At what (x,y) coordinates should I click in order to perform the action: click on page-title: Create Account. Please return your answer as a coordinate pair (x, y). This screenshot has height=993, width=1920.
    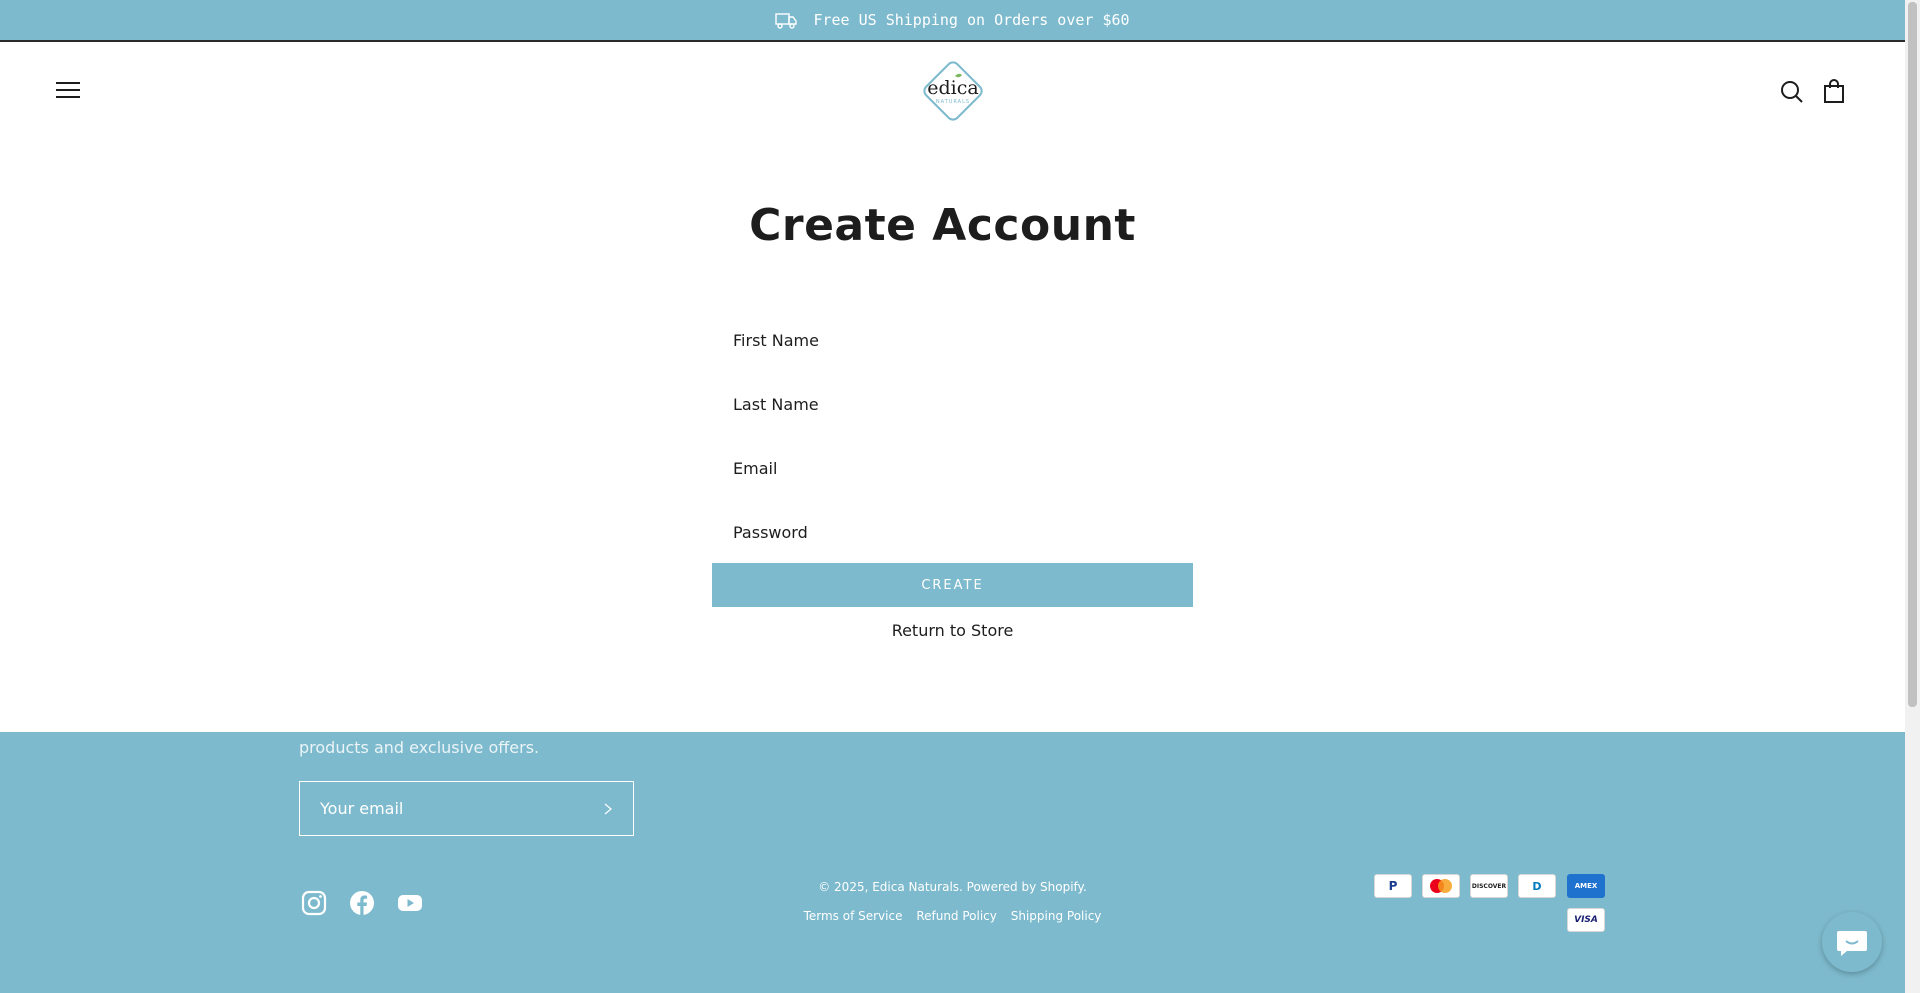
    Looking at the image, I should click on (942, 225).